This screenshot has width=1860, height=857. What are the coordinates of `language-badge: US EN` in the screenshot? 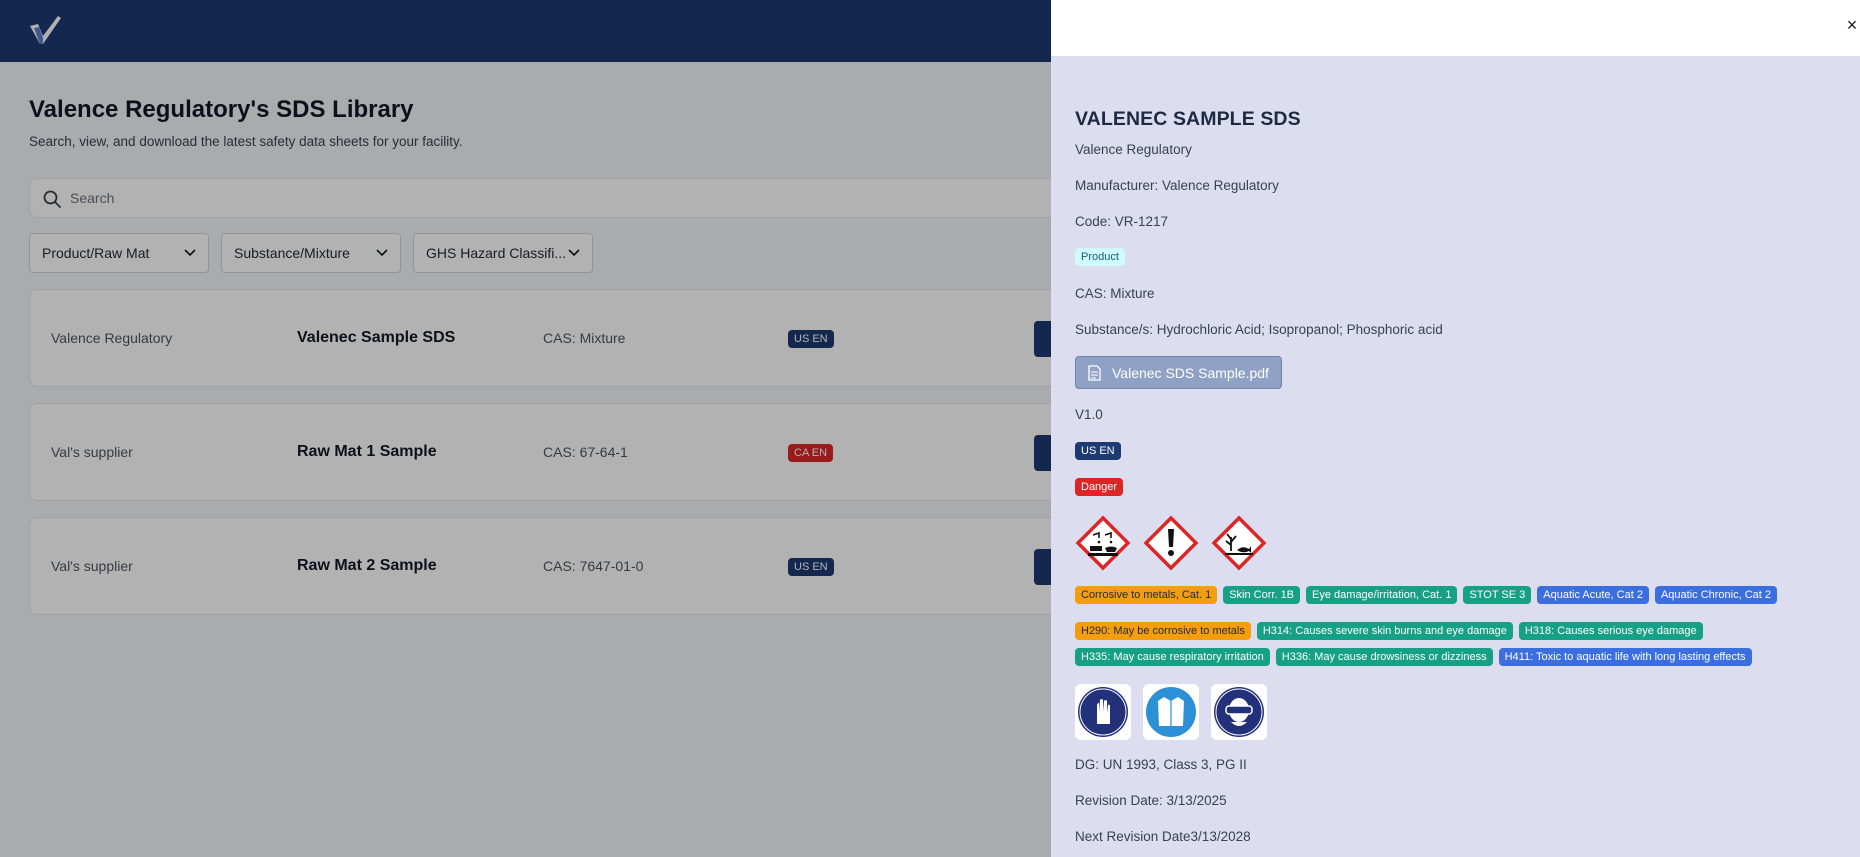 It's located at (1098, 451).